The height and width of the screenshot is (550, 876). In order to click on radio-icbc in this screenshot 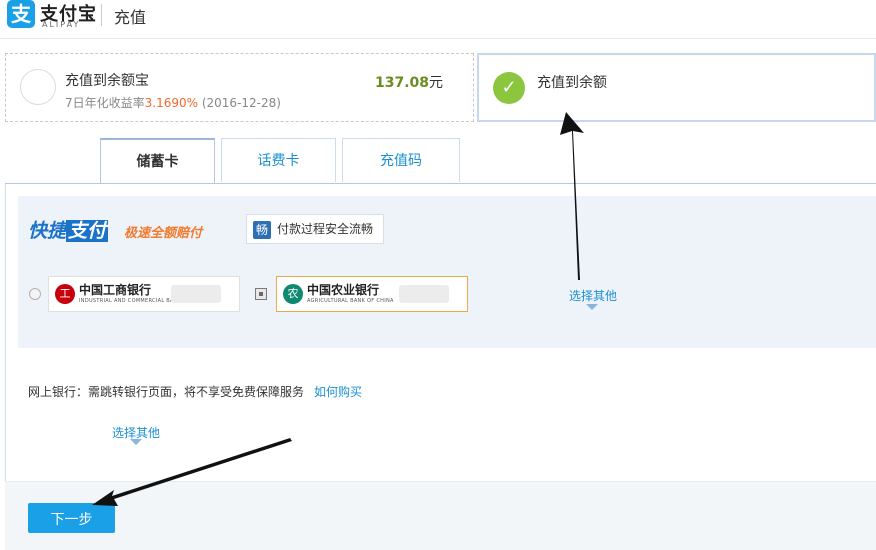, I will do `click(35, 294)`.